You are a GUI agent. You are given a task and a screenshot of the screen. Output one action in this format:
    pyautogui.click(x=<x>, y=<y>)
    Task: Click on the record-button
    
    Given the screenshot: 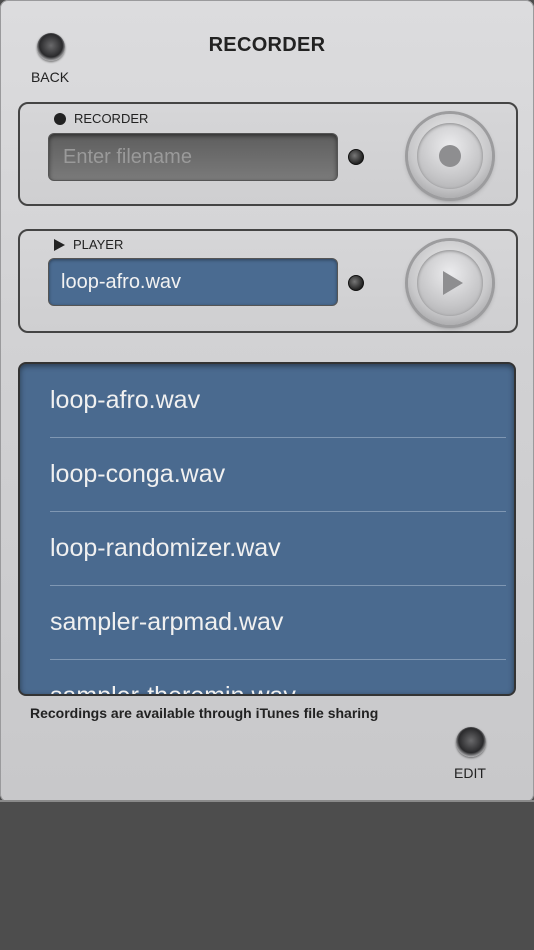 What is the action you would take?
    pyautogui.click(x=450, y=156)
    